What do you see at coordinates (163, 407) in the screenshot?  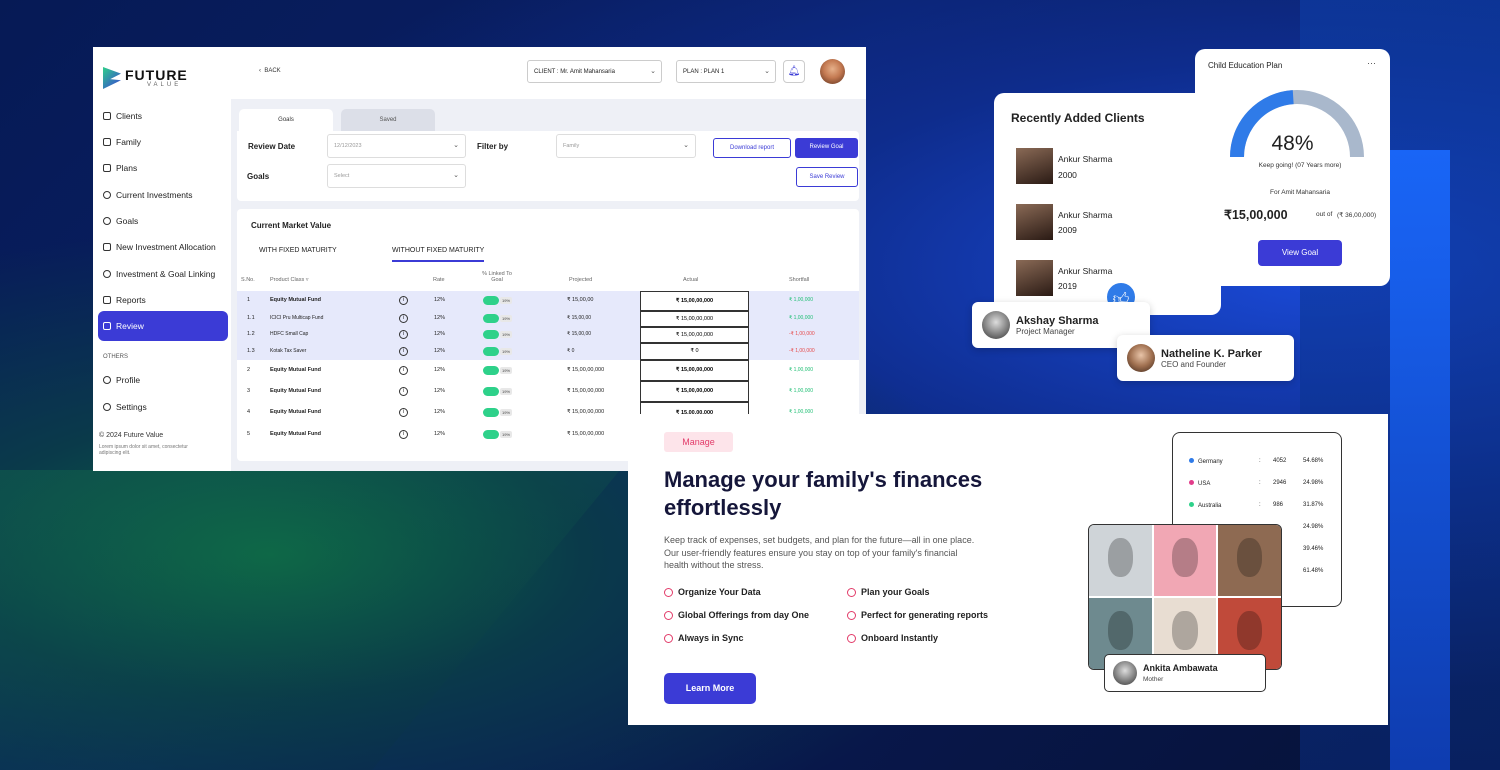 I see `sidebar-item-settings: Settings` at bounding box center [163, 407].